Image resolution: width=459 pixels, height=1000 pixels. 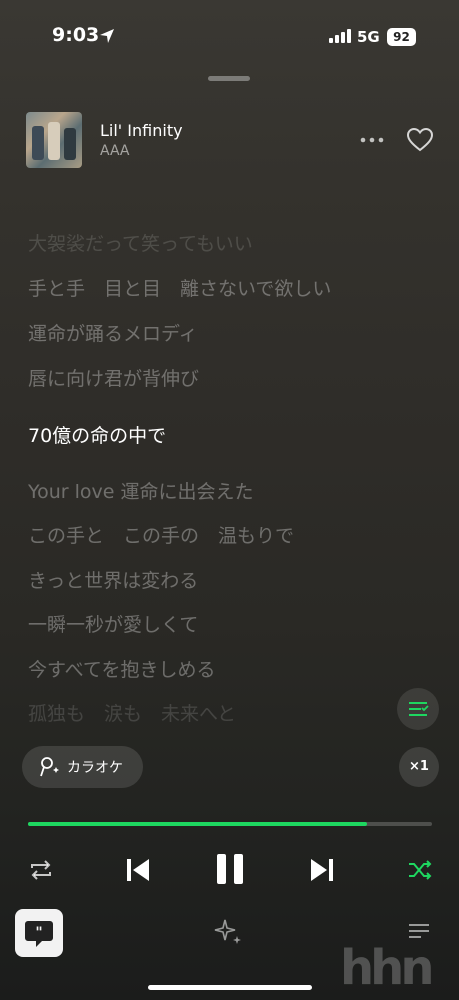 I want to click on next-icon, so click(x=322, y=870).